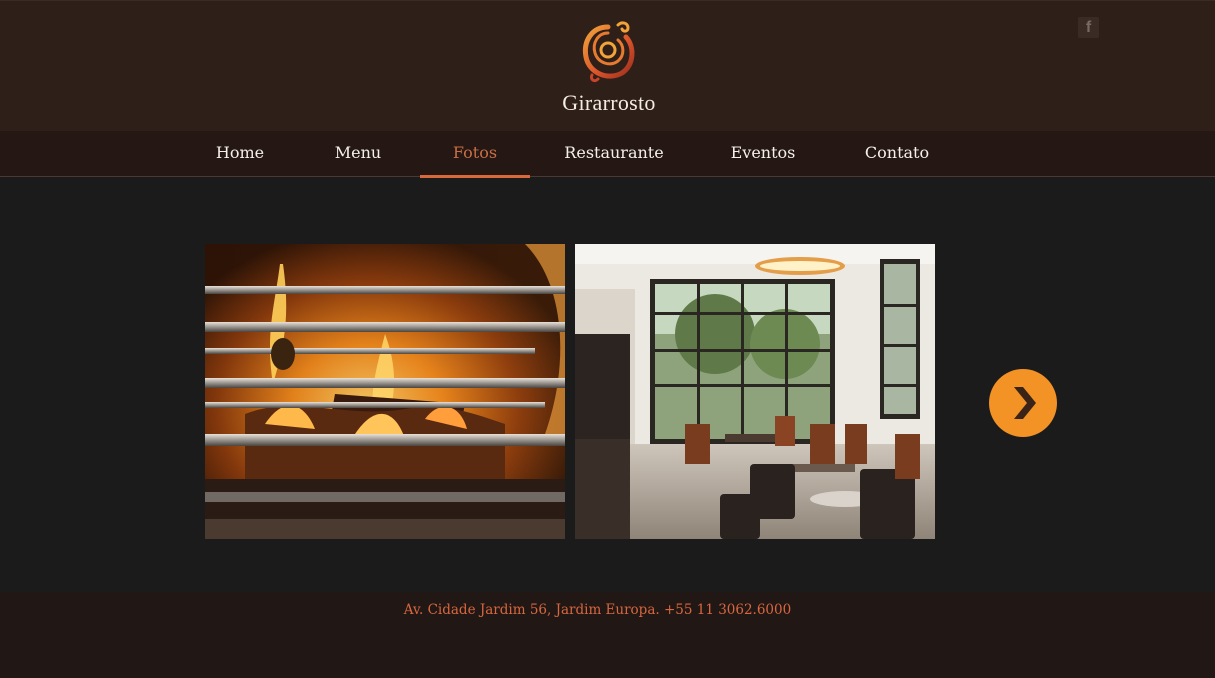 This screenshot has width=1215, height=678. Describe the element at coordinates (1088, 27) in the screenshot. I see `facebook-icon: f` at that location.